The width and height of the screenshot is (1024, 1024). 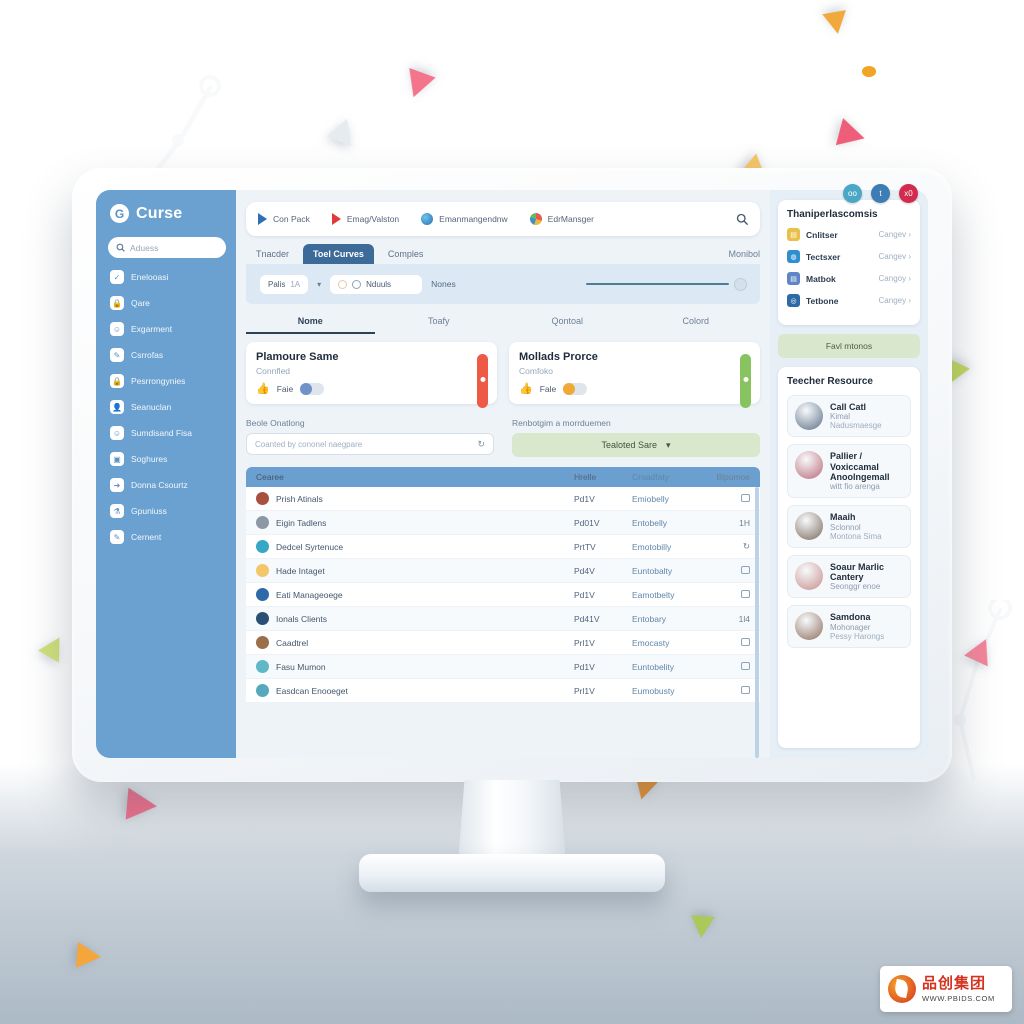 What do you see at coordinates (852, 193) in the screenshot?
I see `window-button-1: oo` at bounding box center [852, 193].